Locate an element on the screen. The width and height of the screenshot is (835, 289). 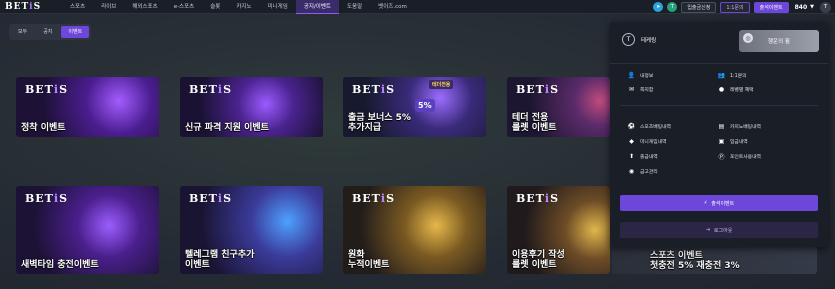
site-logo: BET i S is located at coordinates (31, 7).